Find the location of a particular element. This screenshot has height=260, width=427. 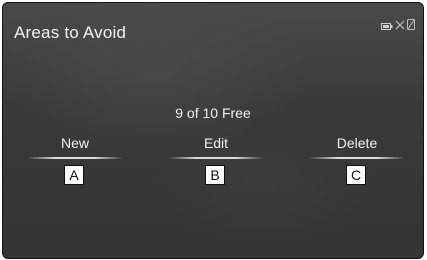

battery-icon is located at coordinates (387, 26).